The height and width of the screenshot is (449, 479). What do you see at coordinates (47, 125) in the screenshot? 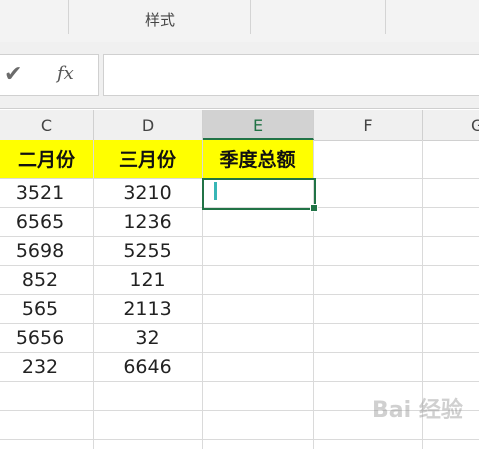
I see `column-header-c: C` at bounding box center [47, 125].